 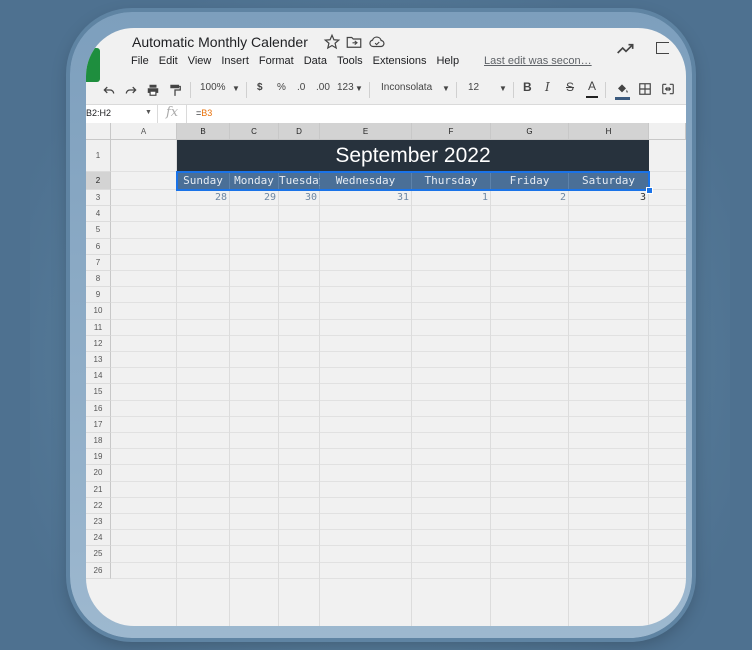 I want to click on formula-input: =B3, so click(x=204, y=113).